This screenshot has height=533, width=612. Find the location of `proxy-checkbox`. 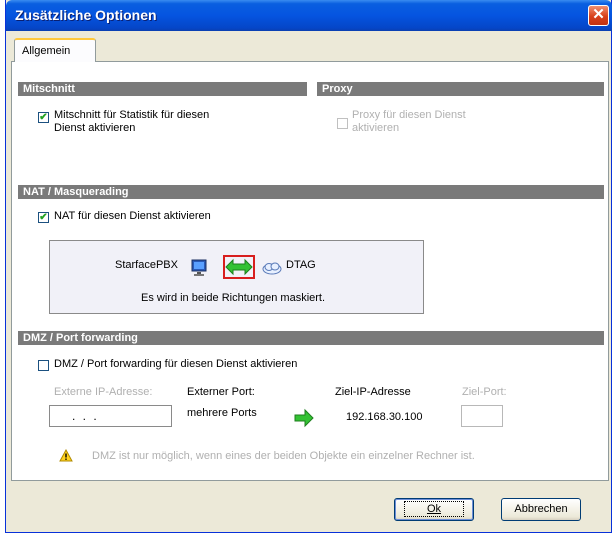

proxy-checkbox is located at coordinates (342, 123).